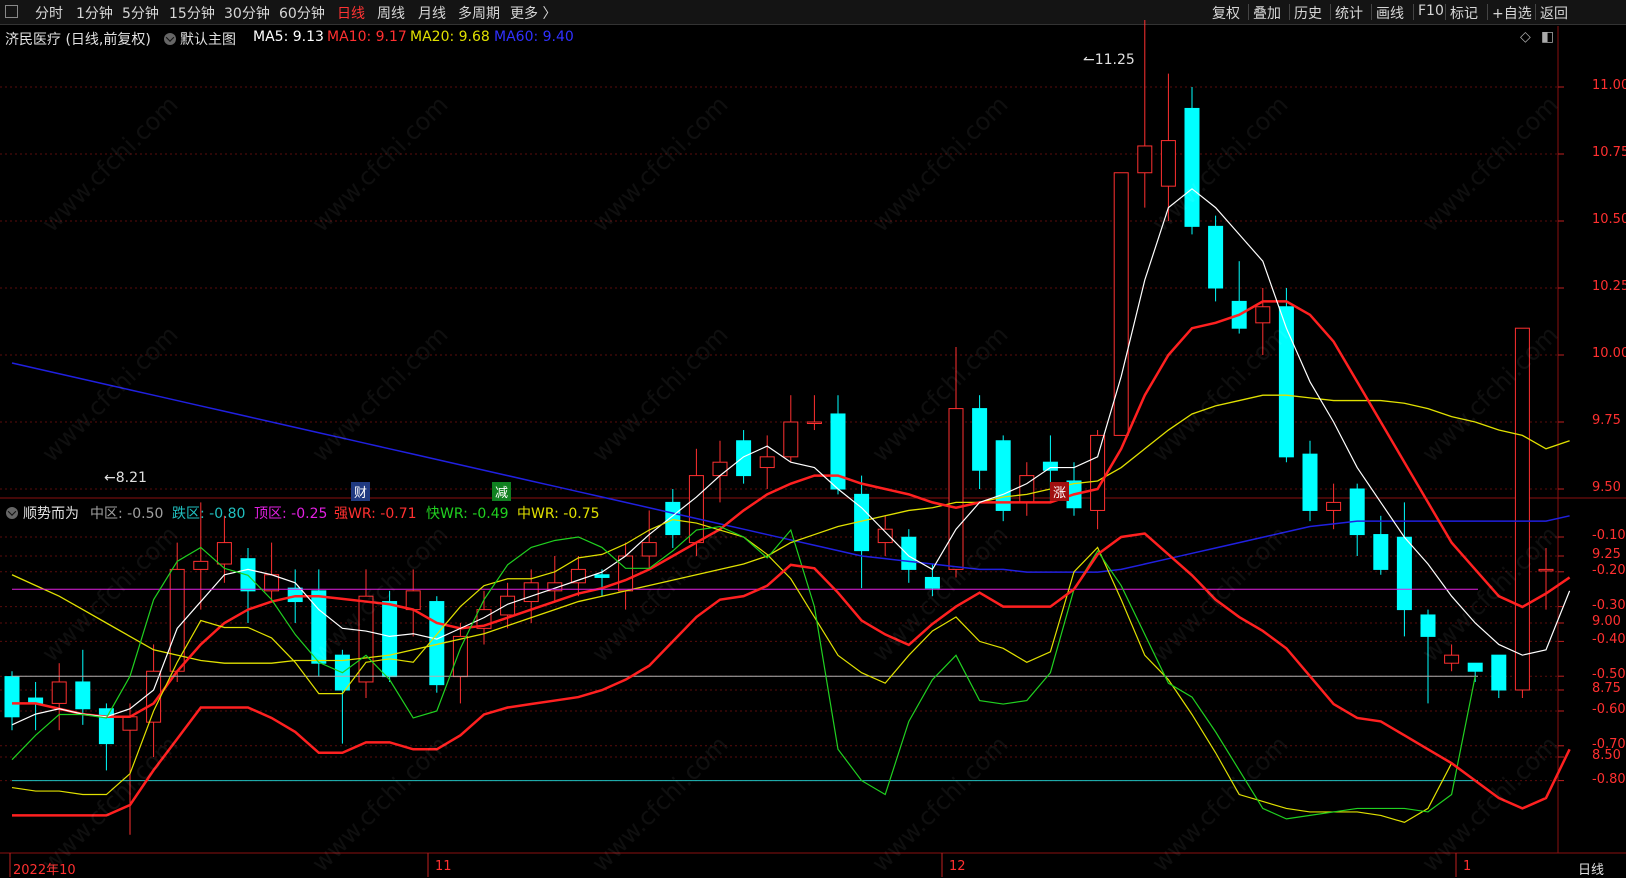 The width and height of the screenshot is (1626, 878). Describe the element at coordinates (1089, 60) in the screenshot. I see `high-arrow-icon: ↼` at that location.